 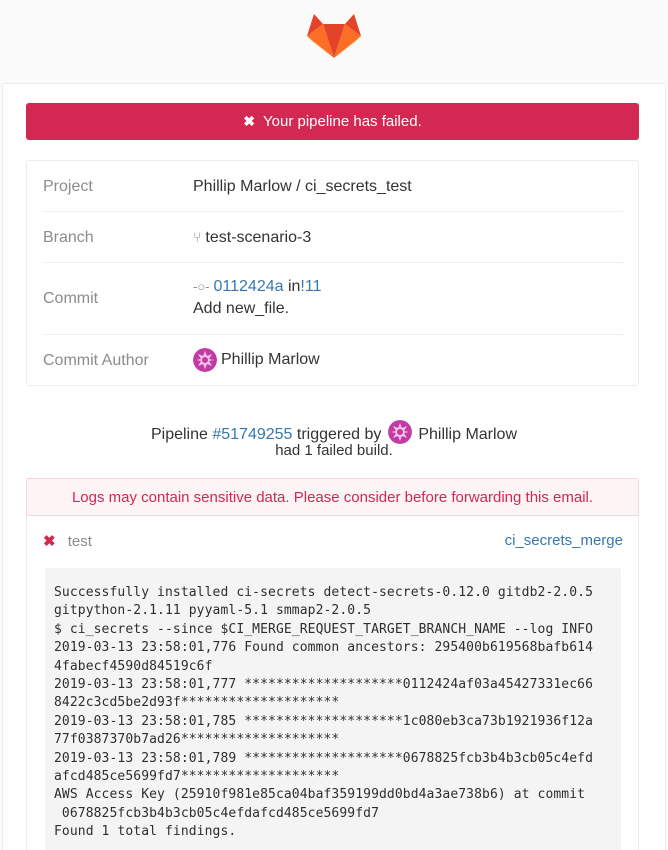 I want to click on build-header: ✖ test ci_secrets_merge, so click(x=333, y=542).